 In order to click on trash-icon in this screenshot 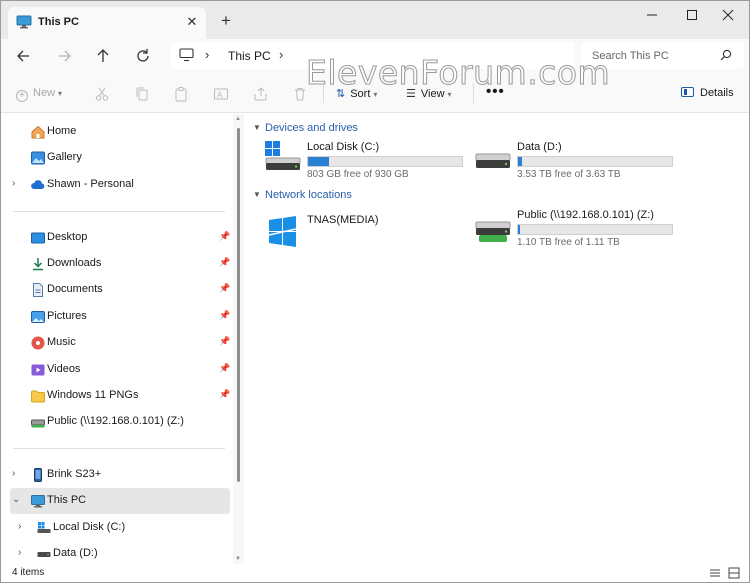, I will do `click(300, 94)`.